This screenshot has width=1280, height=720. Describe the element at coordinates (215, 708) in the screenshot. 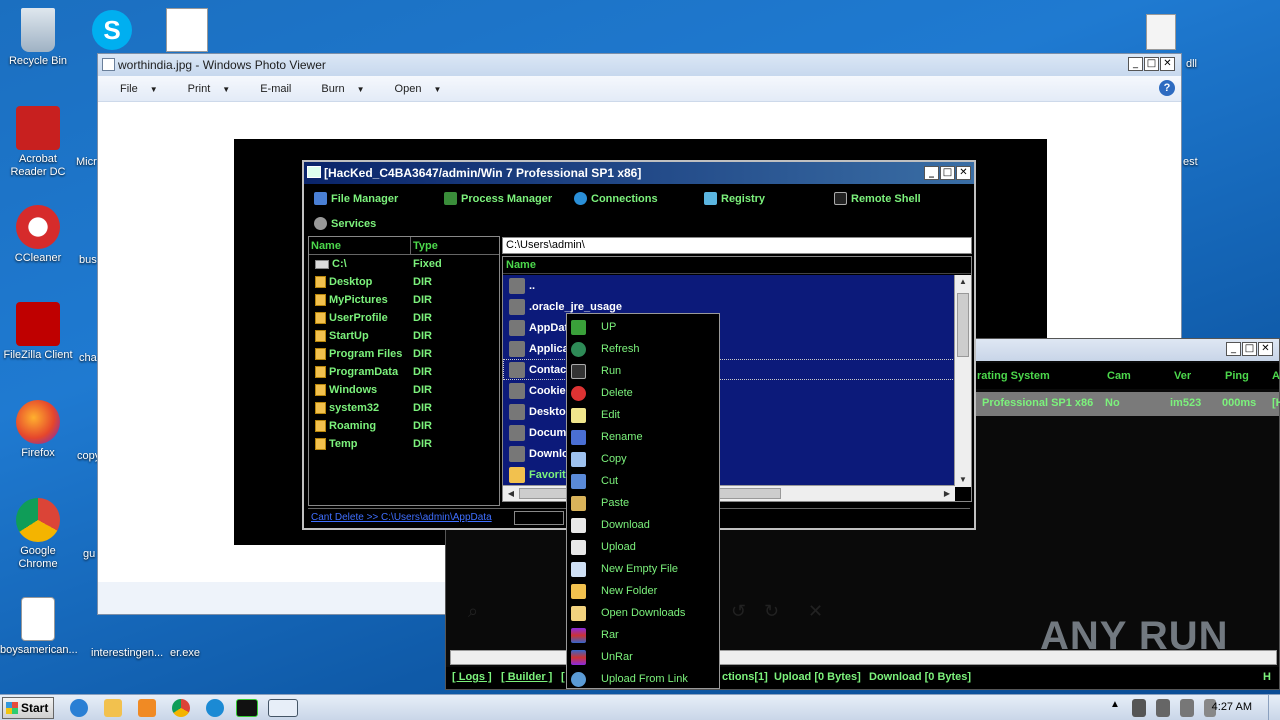

I see `edge-icon` at that location.